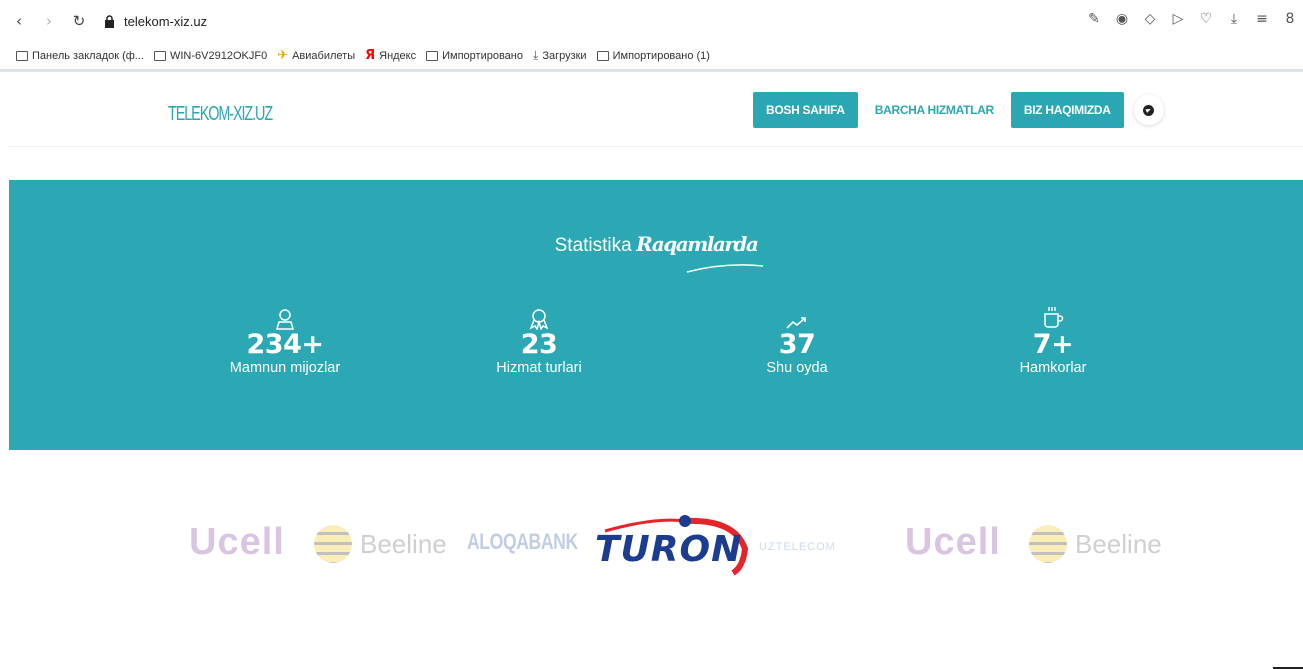 Image resolution: width=1303 pixels, height=669 pixels. Describe the element at coordinates (370, 55) in the screenshot. I see `yandex-icon: Я` at that location.